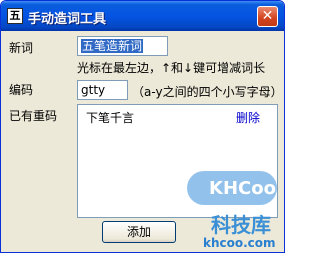 Image resolution: width=320 pixels, height=253 pixels. I want to click on code-label: 编码, so click(21, 90).